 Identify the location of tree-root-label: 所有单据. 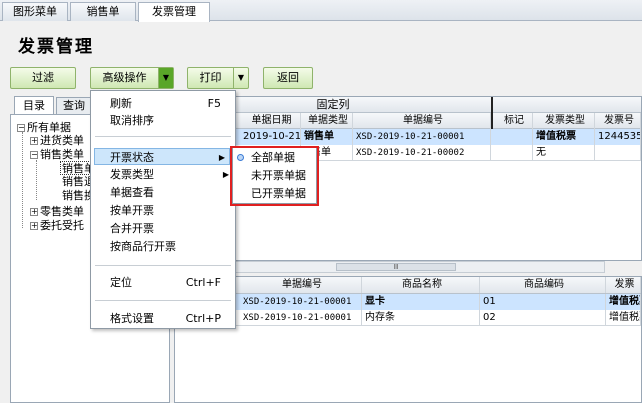
(49, 127).